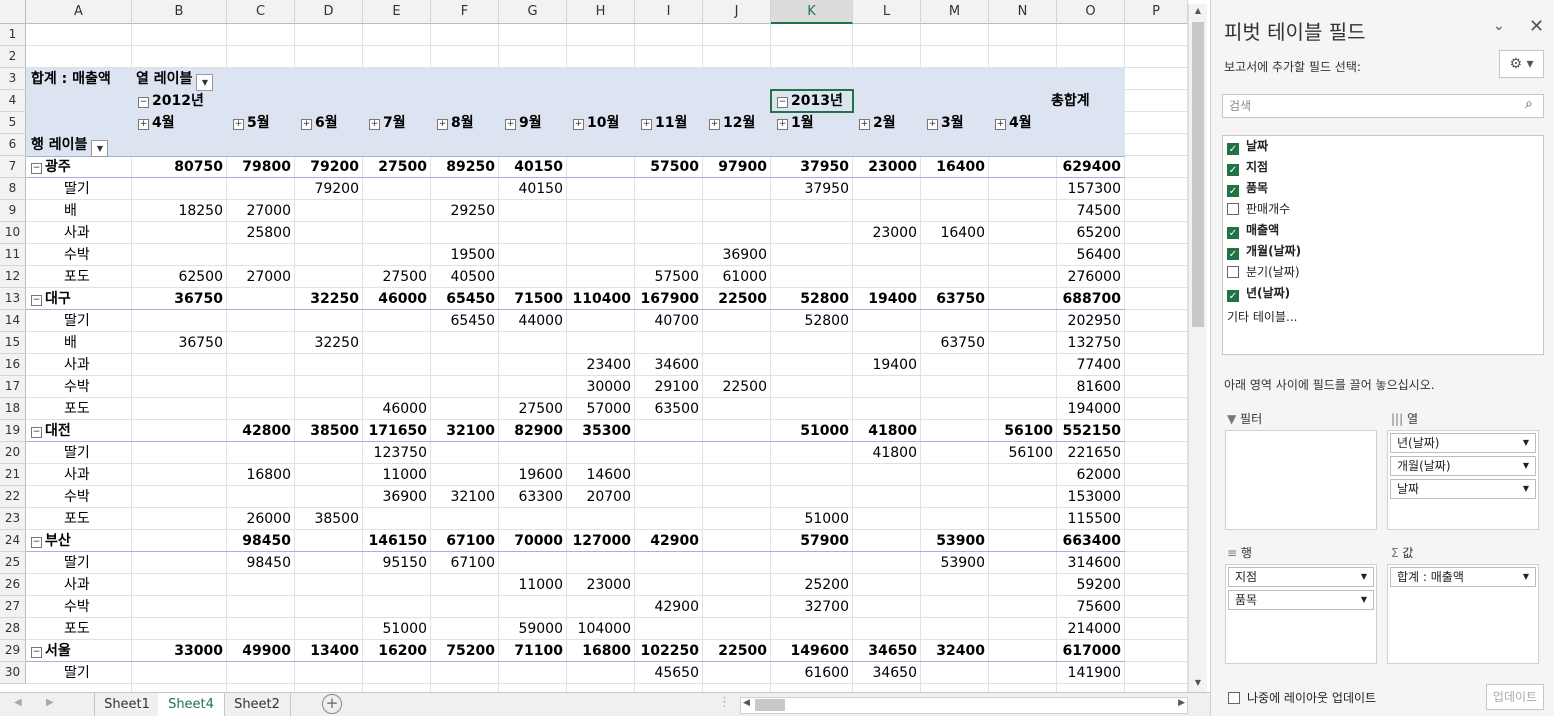 This screenshot has width=1554, height=716. I want to click on data-cell: 62500, so click(177, 277).